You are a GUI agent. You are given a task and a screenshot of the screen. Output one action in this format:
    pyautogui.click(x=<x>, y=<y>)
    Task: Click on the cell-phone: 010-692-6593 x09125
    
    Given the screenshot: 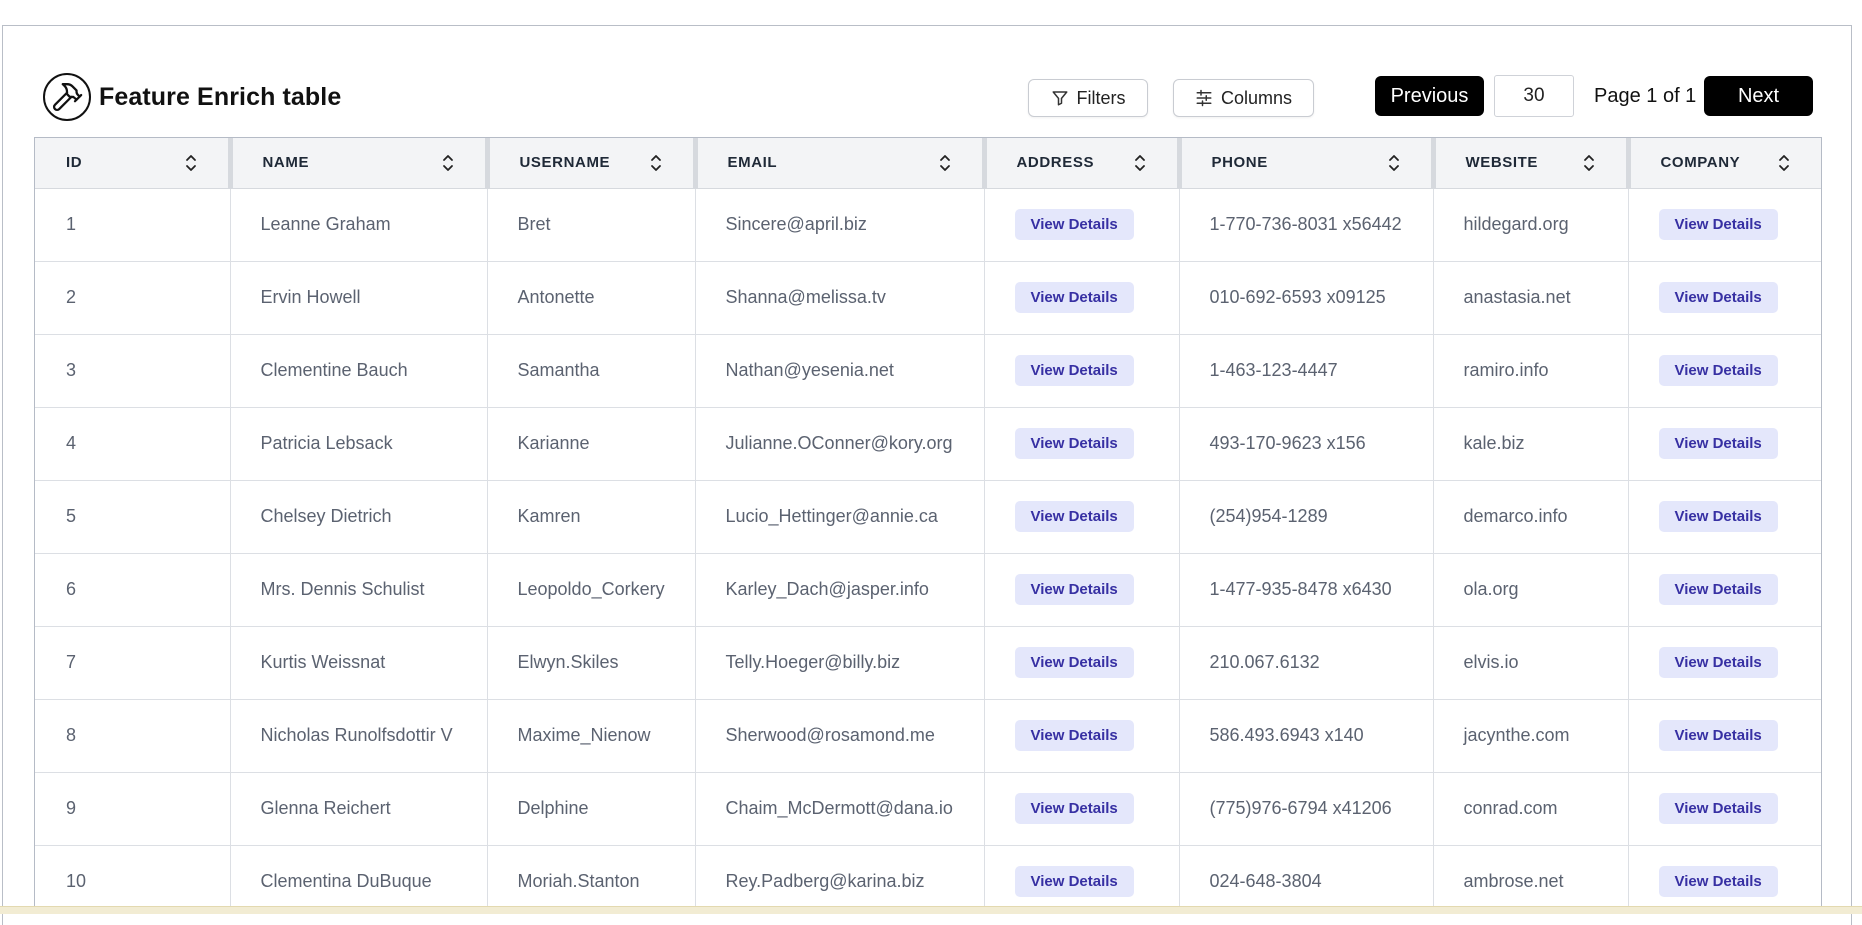 What is the action you would take?
    pyautogui.click(x=1306, y=298)
    